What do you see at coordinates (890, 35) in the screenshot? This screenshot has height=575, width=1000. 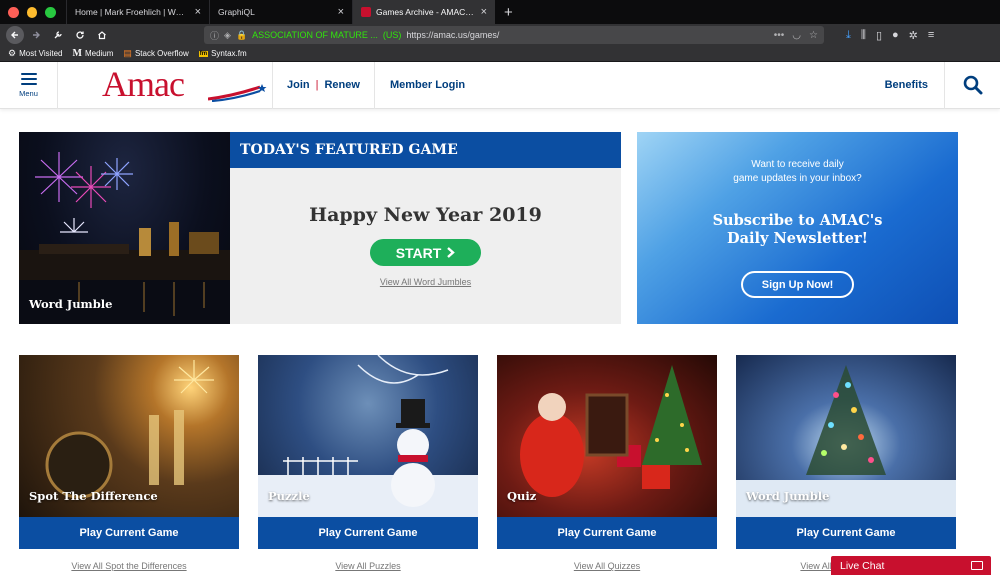 I see `toolbar-icons: ⤓ ⫼ ▯ ● ✲ ≡` at bounding box center [890, 35].